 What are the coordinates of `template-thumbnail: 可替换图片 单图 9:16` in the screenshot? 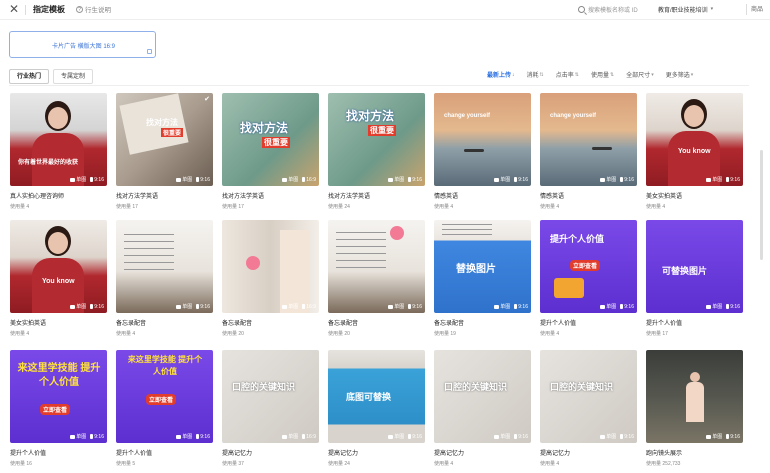 It's located at (694, 266).